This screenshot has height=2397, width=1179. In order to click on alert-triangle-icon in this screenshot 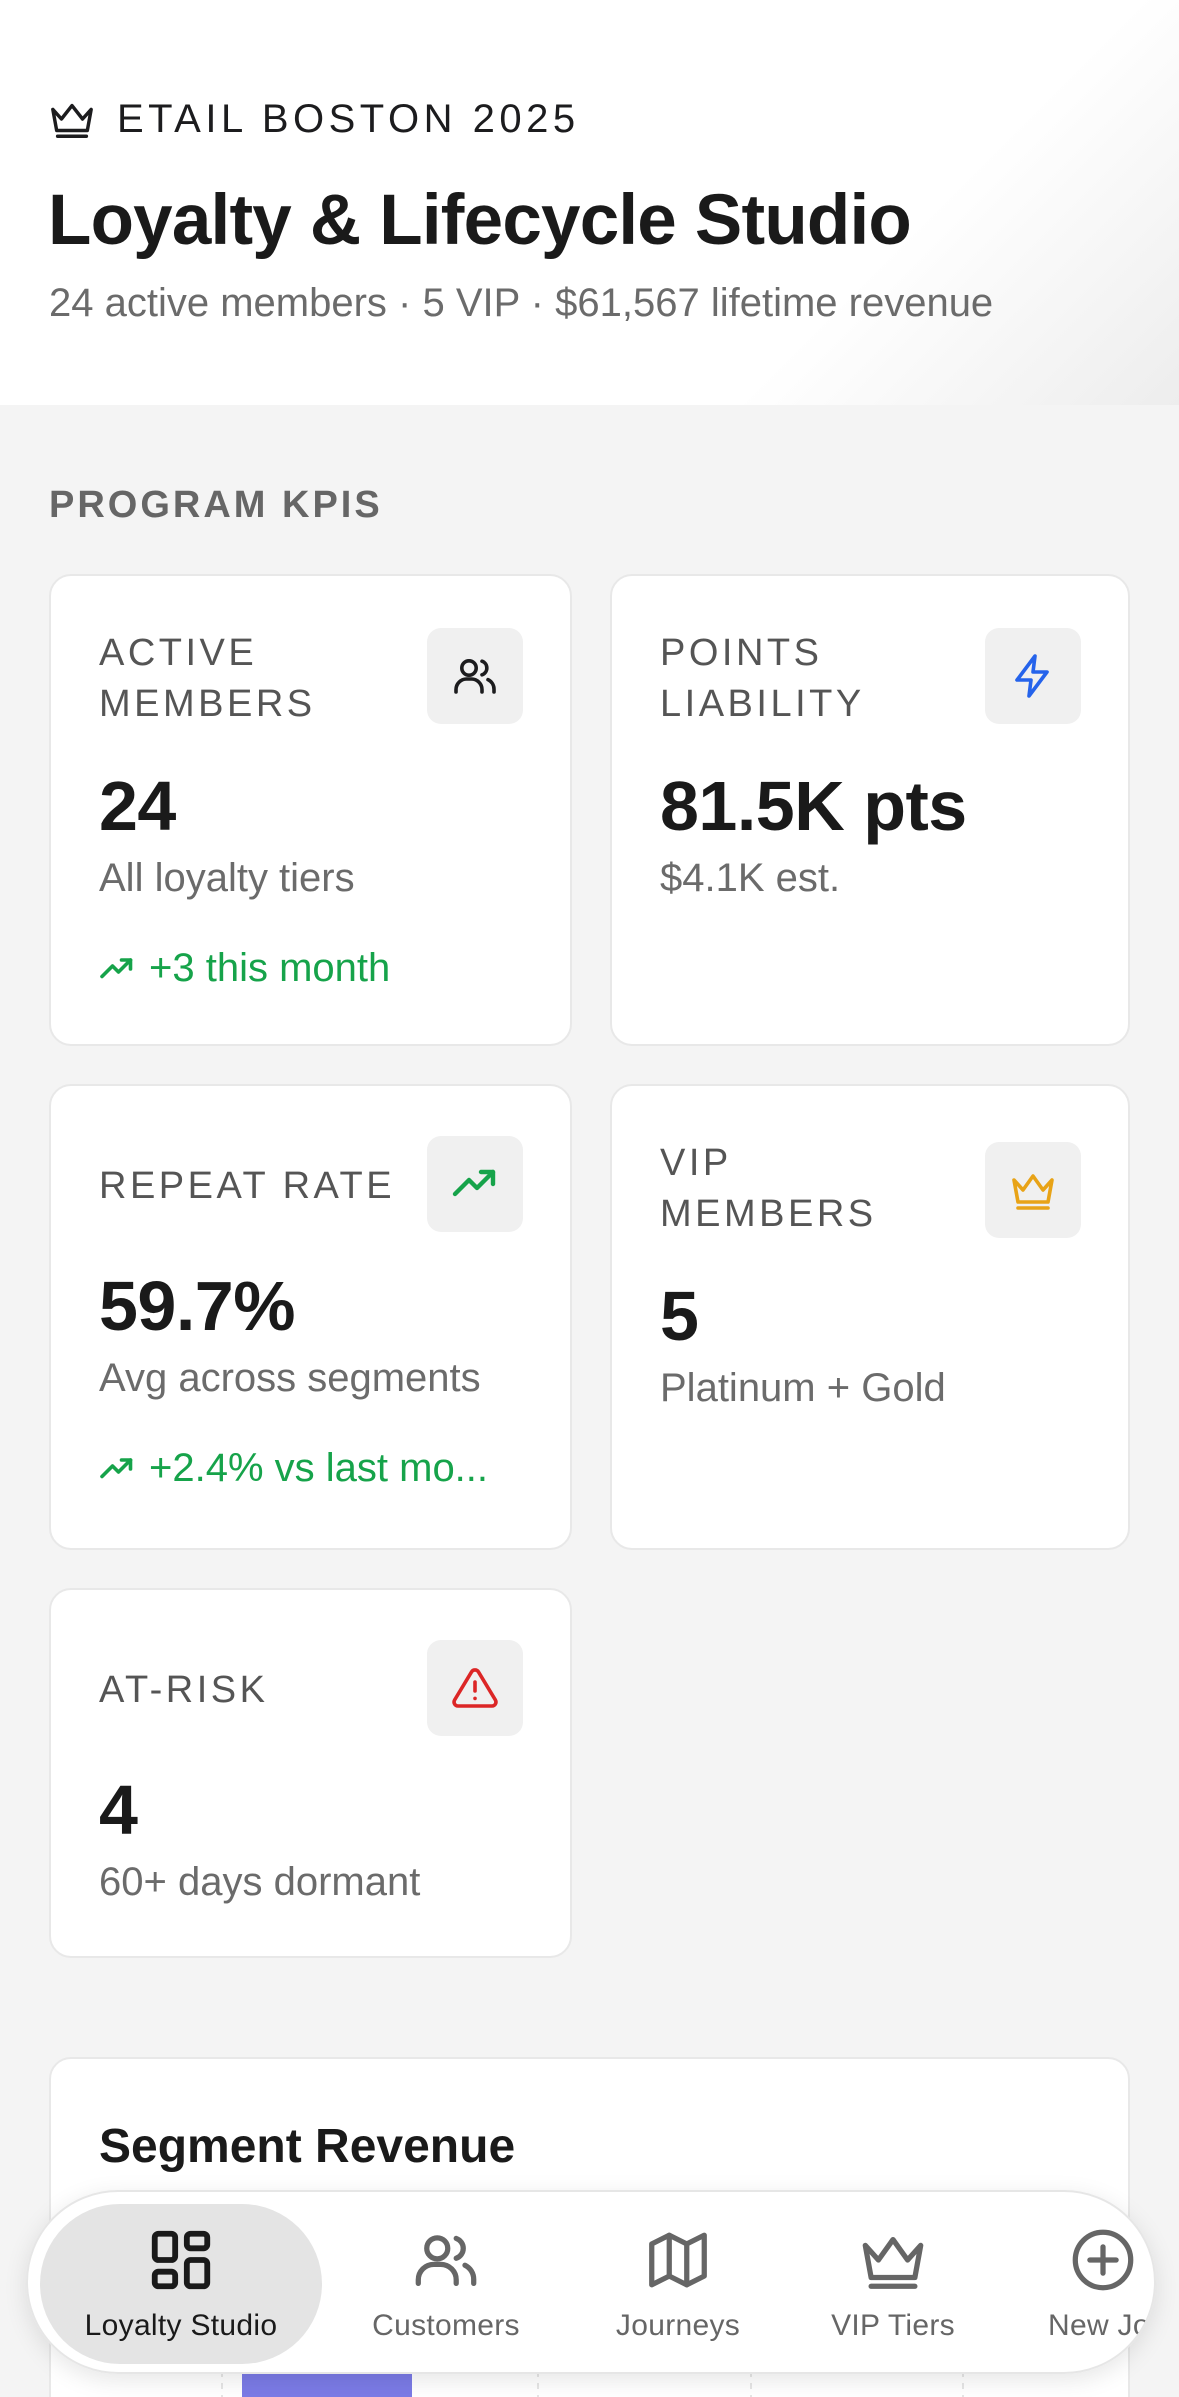, I will do `click(475, 1688)`.